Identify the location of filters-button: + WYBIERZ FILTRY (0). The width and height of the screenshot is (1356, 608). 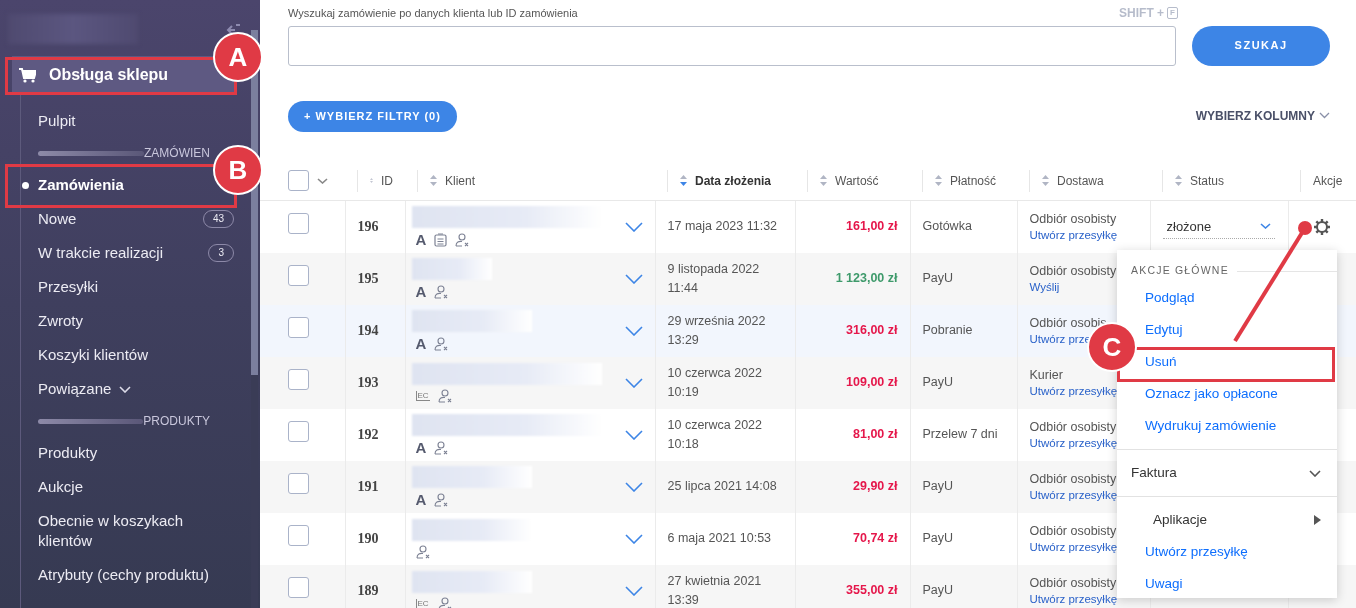
(372, 116).